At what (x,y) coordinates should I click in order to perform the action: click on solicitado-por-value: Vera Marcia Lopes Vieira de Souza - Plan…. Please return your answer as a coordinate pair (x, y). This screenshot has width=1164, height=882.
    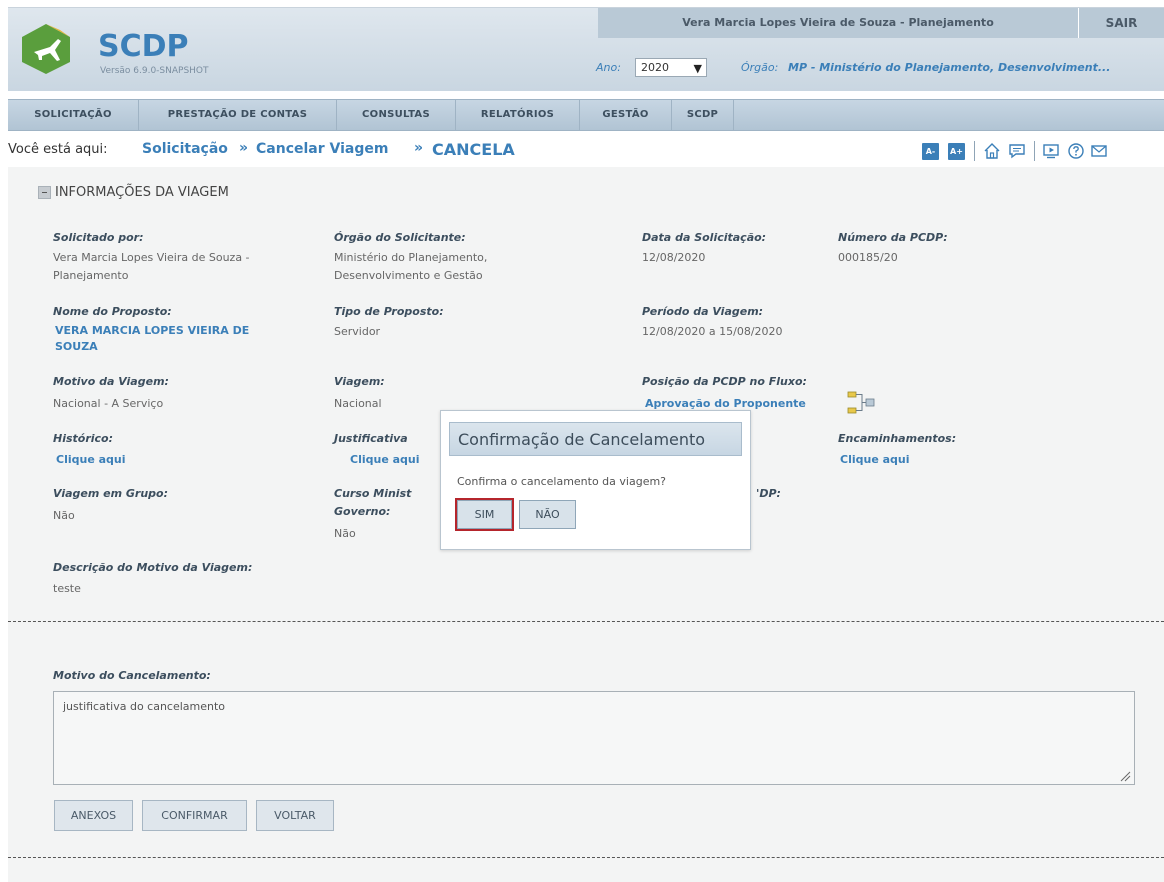
    Looking at the image, I should click on (151, 266).